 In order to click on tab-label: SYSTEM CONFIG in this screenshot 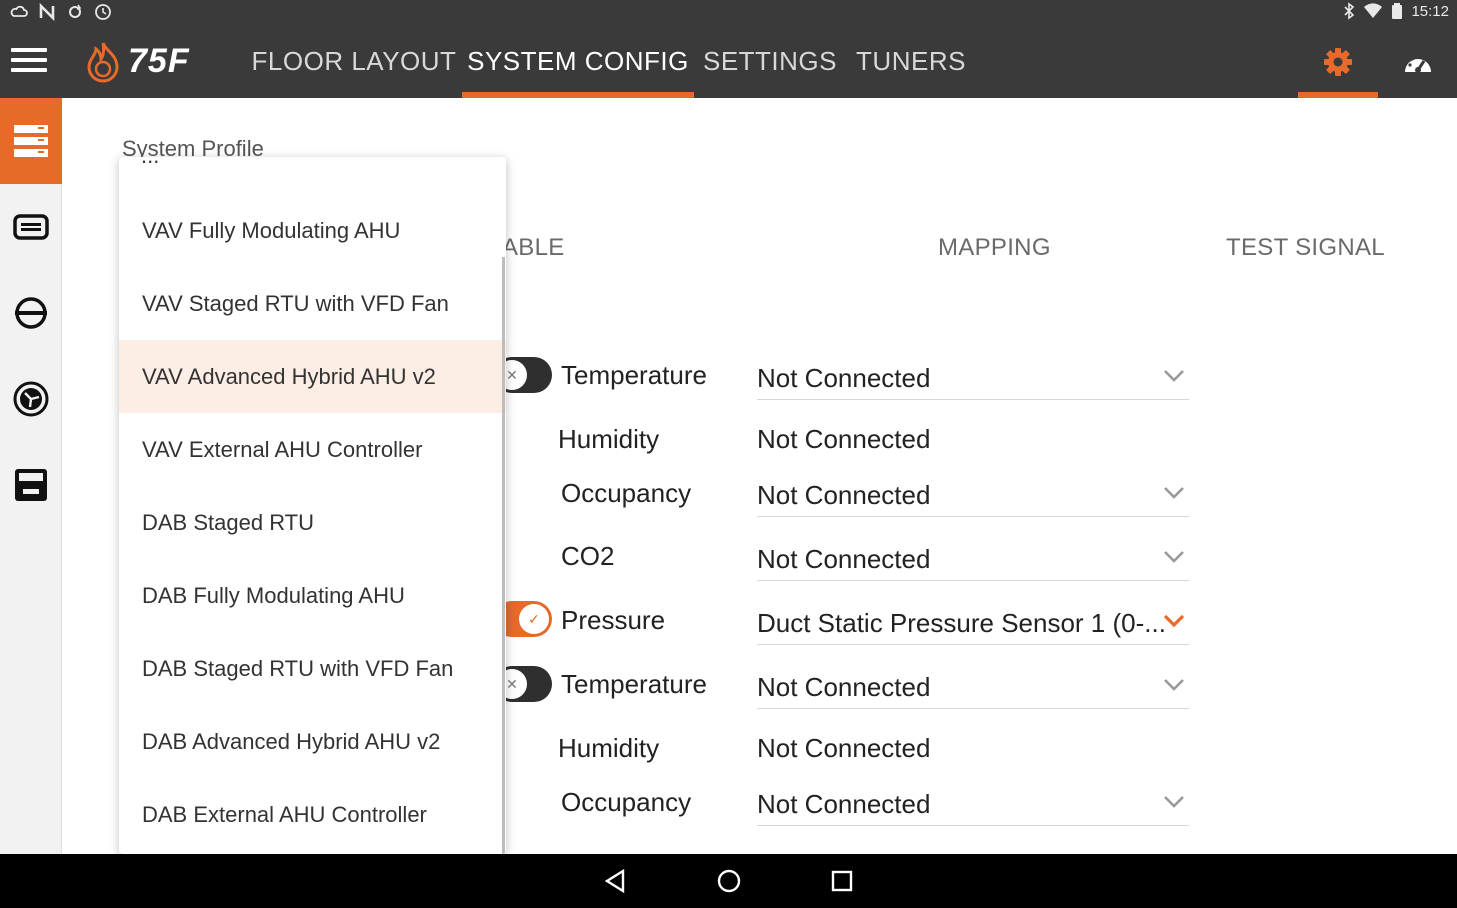, I will do `click(578, 61)`.